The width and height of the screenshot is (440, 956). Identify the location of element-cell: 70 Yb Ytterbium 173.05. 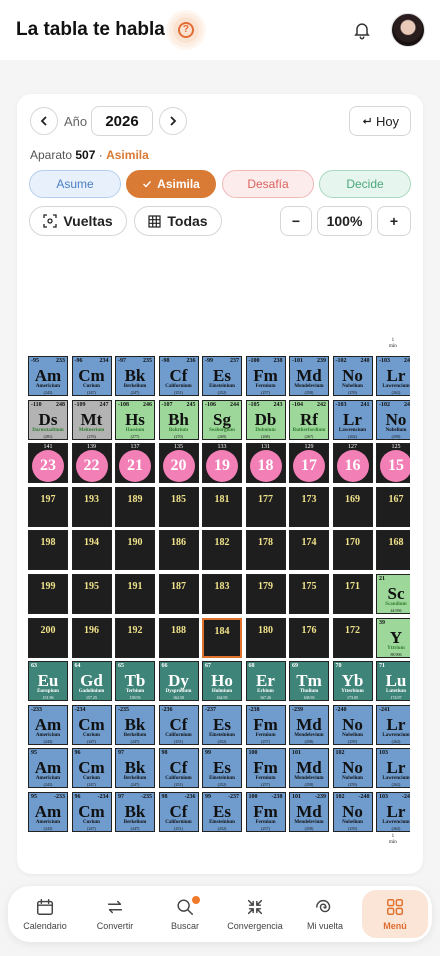
(352, 681).